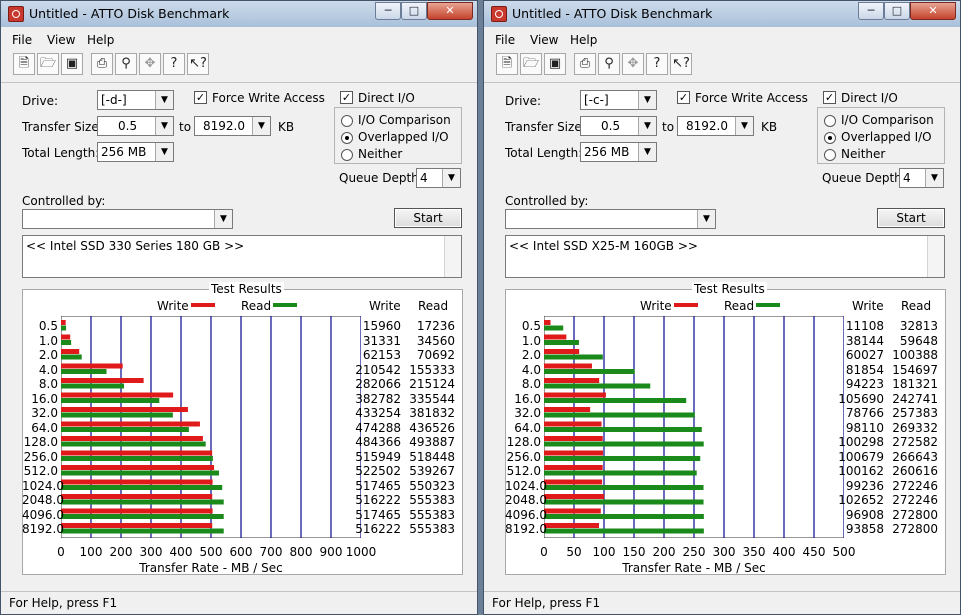 The height and width of the screenshot is (615, 961). What do you see at coordinates (916, 306) in the screenshot?
I see `read-column-header: Read` at bounding box center [916, 306].